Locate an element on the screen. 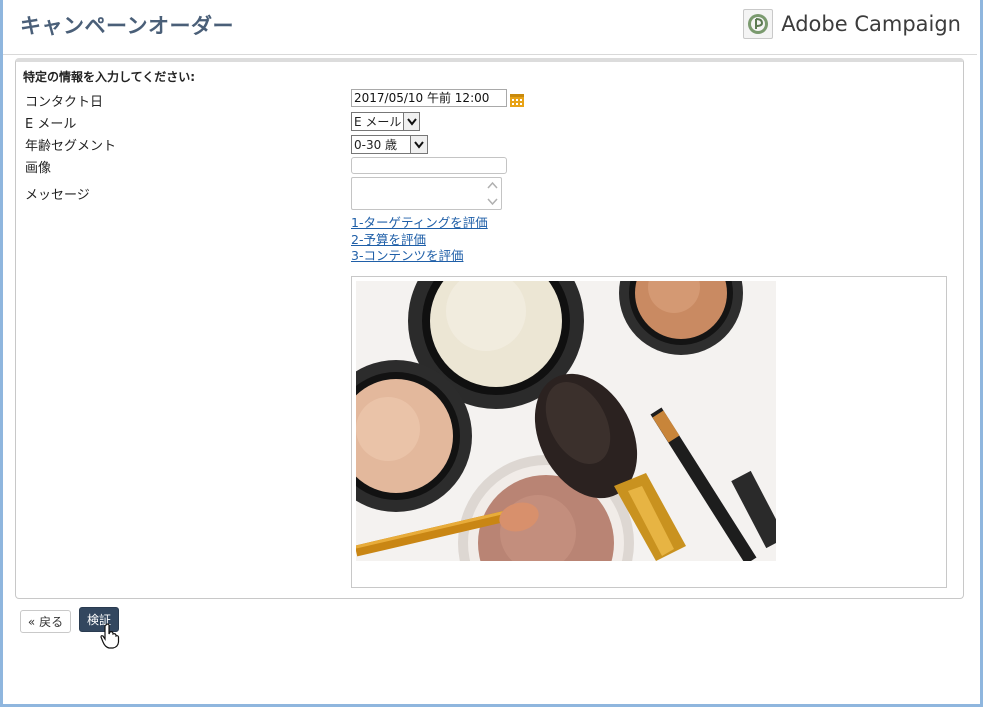  contact-date-input: 2017/05/10 午前 12:00 is located at coordinates (429, 98).